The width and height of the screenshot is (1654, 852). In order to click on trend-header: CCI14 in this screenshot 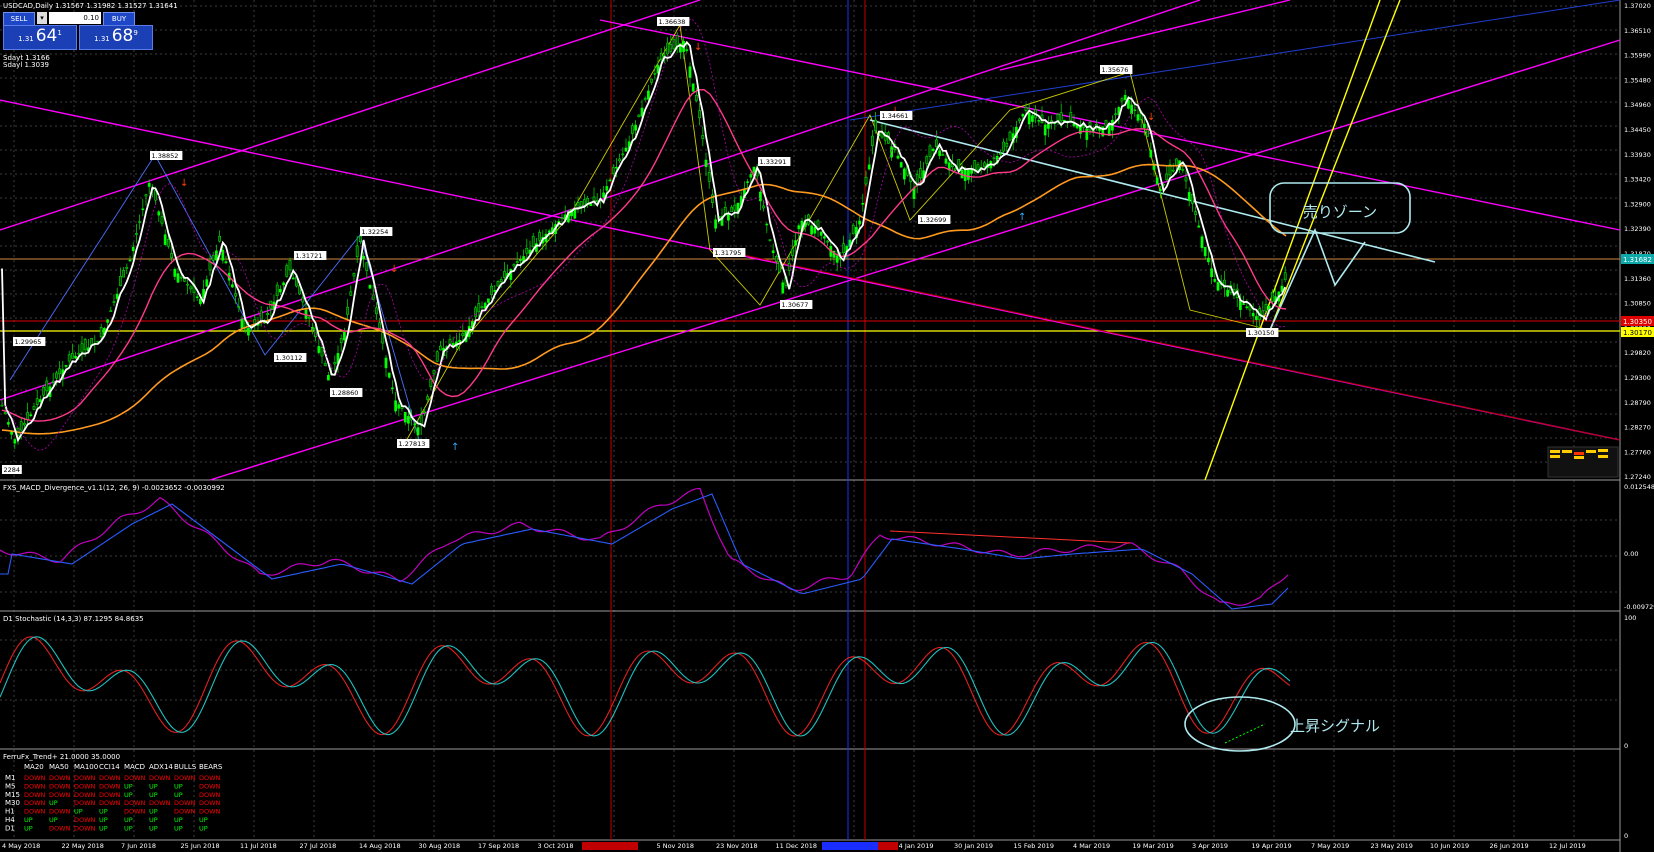, I will do `click(109, 767)`.